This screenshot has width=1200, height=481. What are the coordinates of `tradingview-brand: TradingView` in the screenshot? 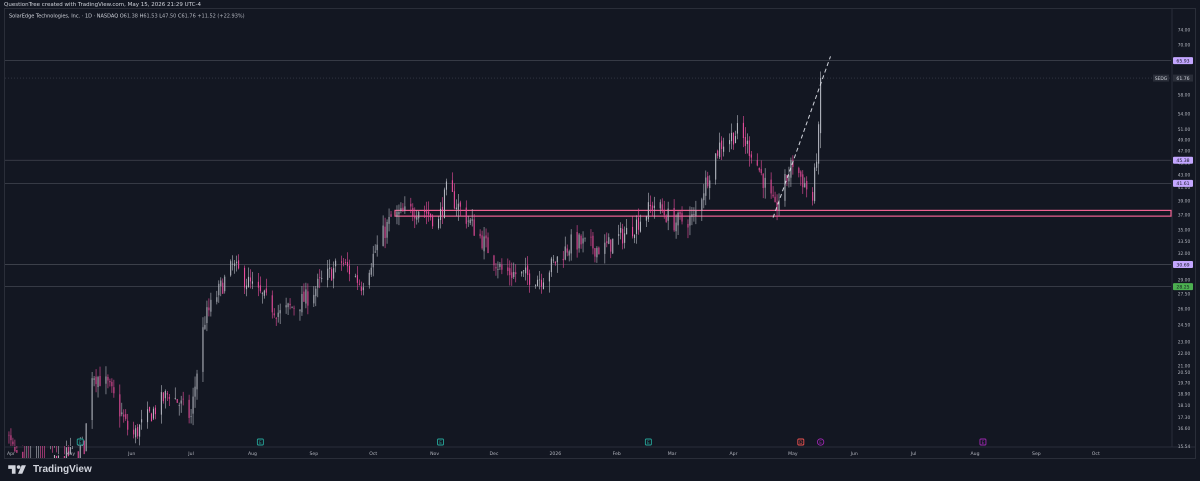 It's located at (49, 469).